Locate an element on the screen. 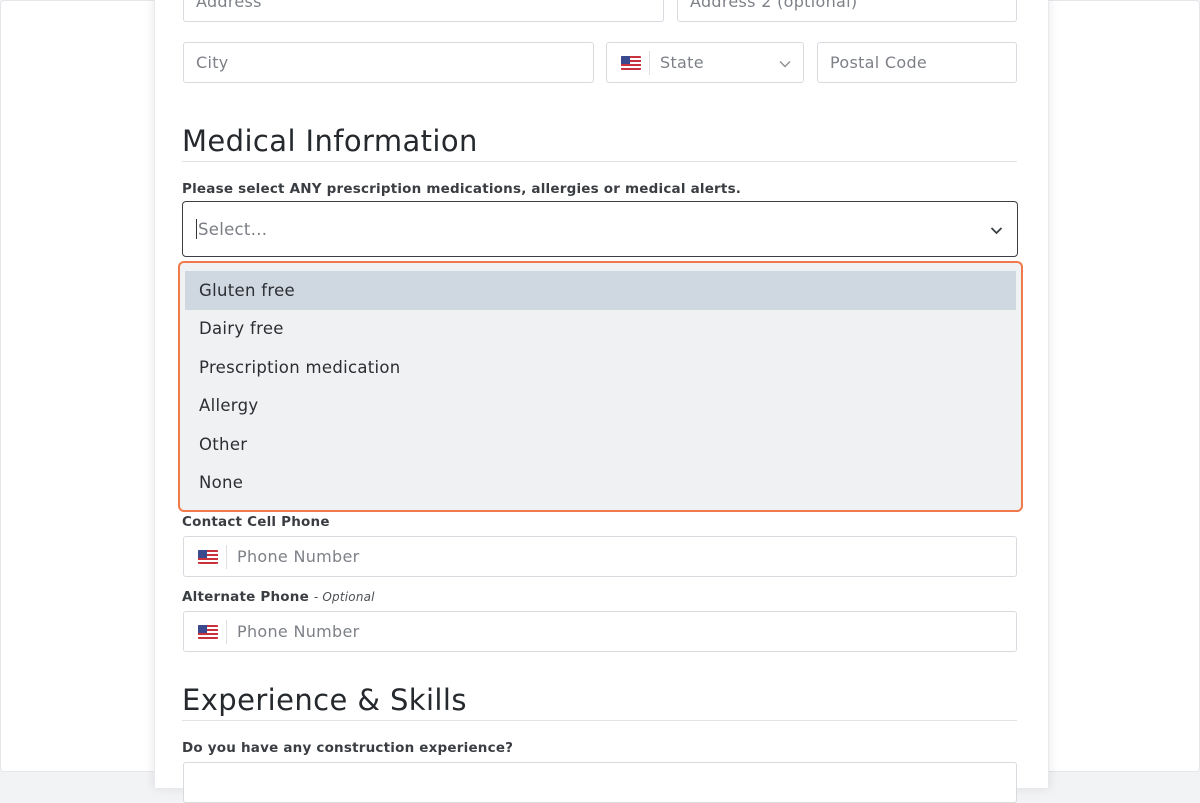  address-placeholder: Address is located at coordinates (229, 5).